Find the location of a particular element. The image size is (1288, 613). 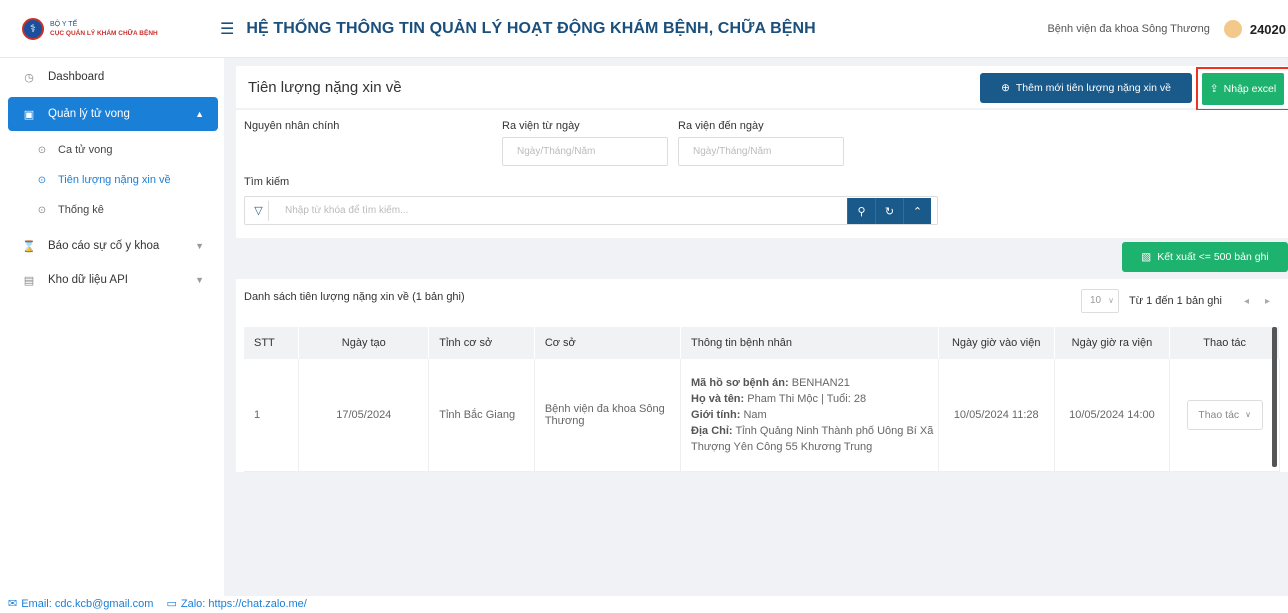

action-dropdown: Thao tác ∨ is located at coordinates (1224, 414).